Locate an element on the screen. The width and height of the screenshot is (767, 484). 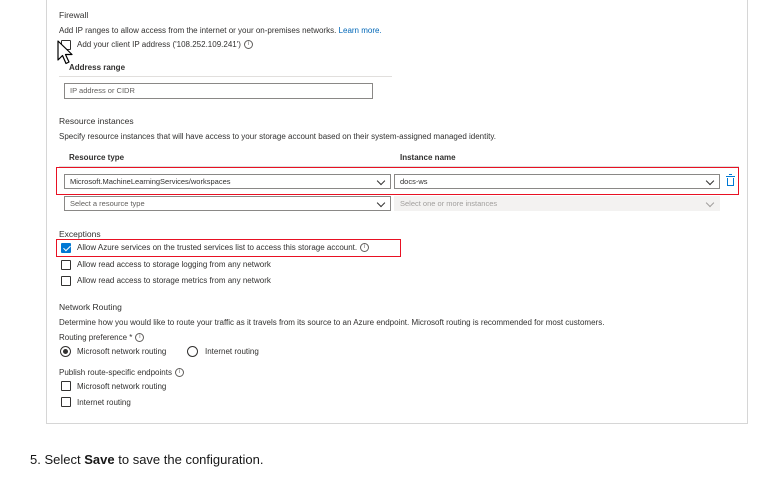
routing-preference-label: Routing preference * i is located at coordinates (102, 338).